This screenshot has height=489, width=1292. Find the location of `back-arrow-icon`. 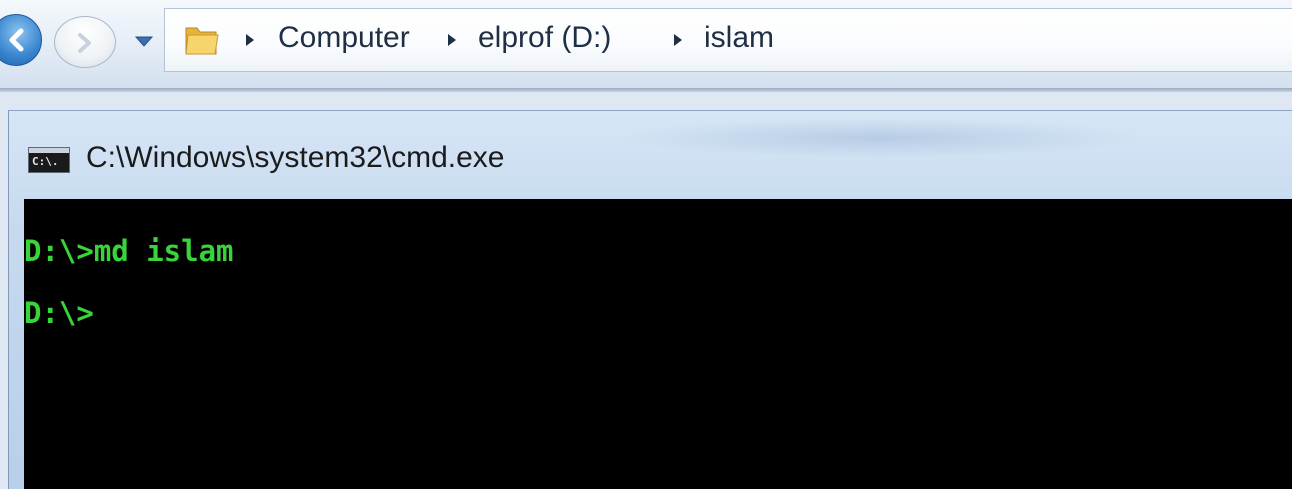

back-arrow-icon is located at coordinates (16, 40).